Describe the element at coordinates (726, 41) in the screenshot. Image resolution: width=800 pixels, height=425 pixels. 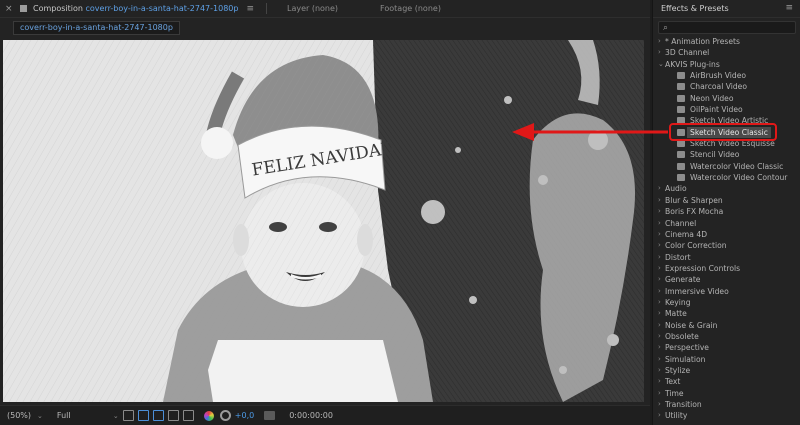
I see `effect-category-animation-presets: › * Animation Presets` at that location.